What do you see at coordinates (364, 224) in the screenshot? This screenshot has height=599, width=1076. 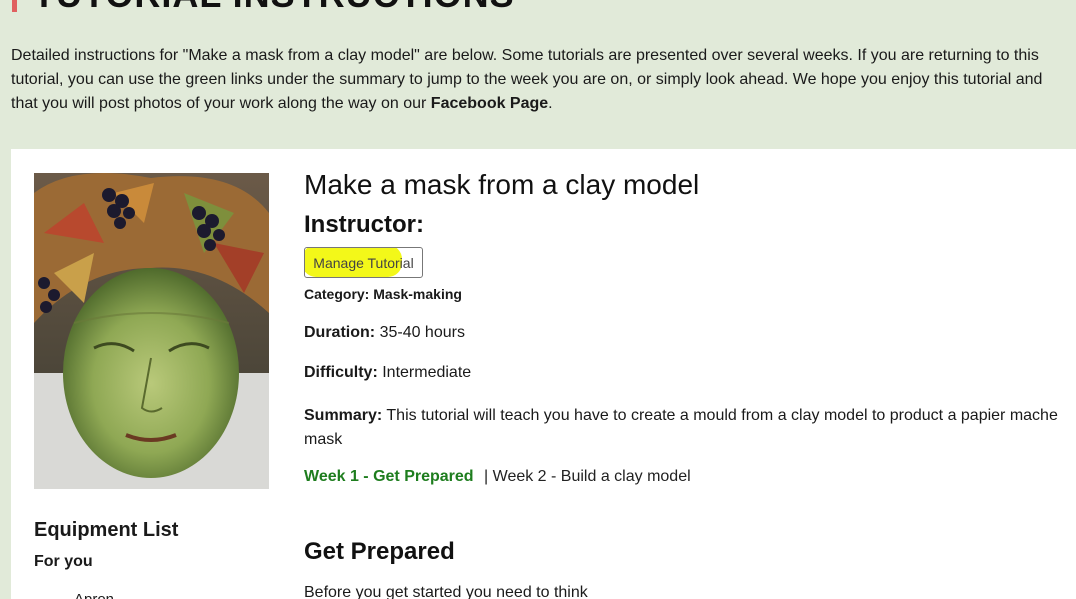 I see `instructor-label: Instructor:` at bounding box center [364, 224].